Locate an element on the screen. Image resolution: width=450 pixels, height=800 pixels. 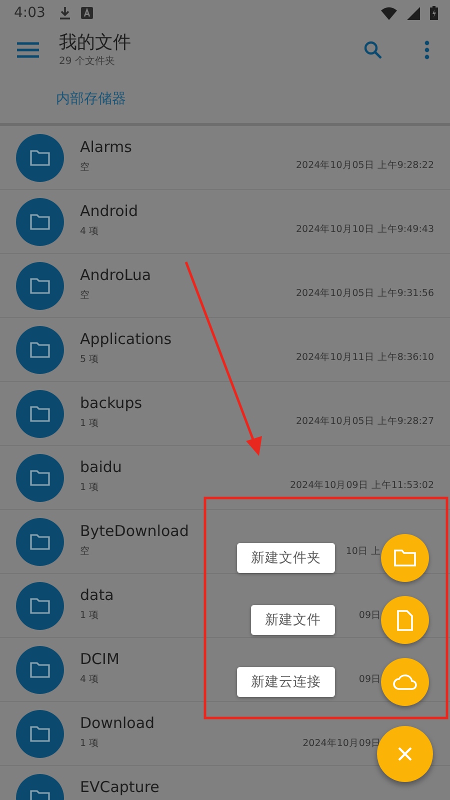
folder-name: AndroLua is located at coordinates (116, 275).